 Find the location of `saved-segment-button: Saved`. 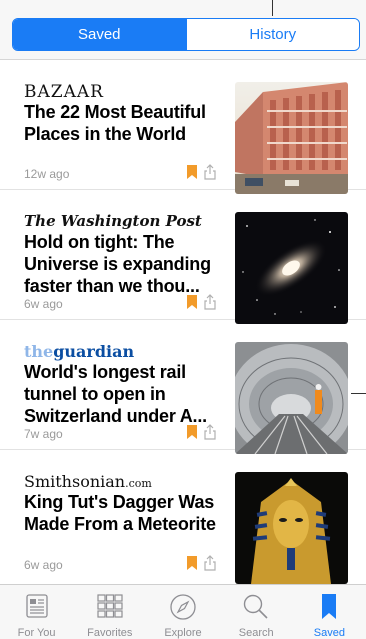

saved-segment-button: Saved is located at coordinates (99, 34).